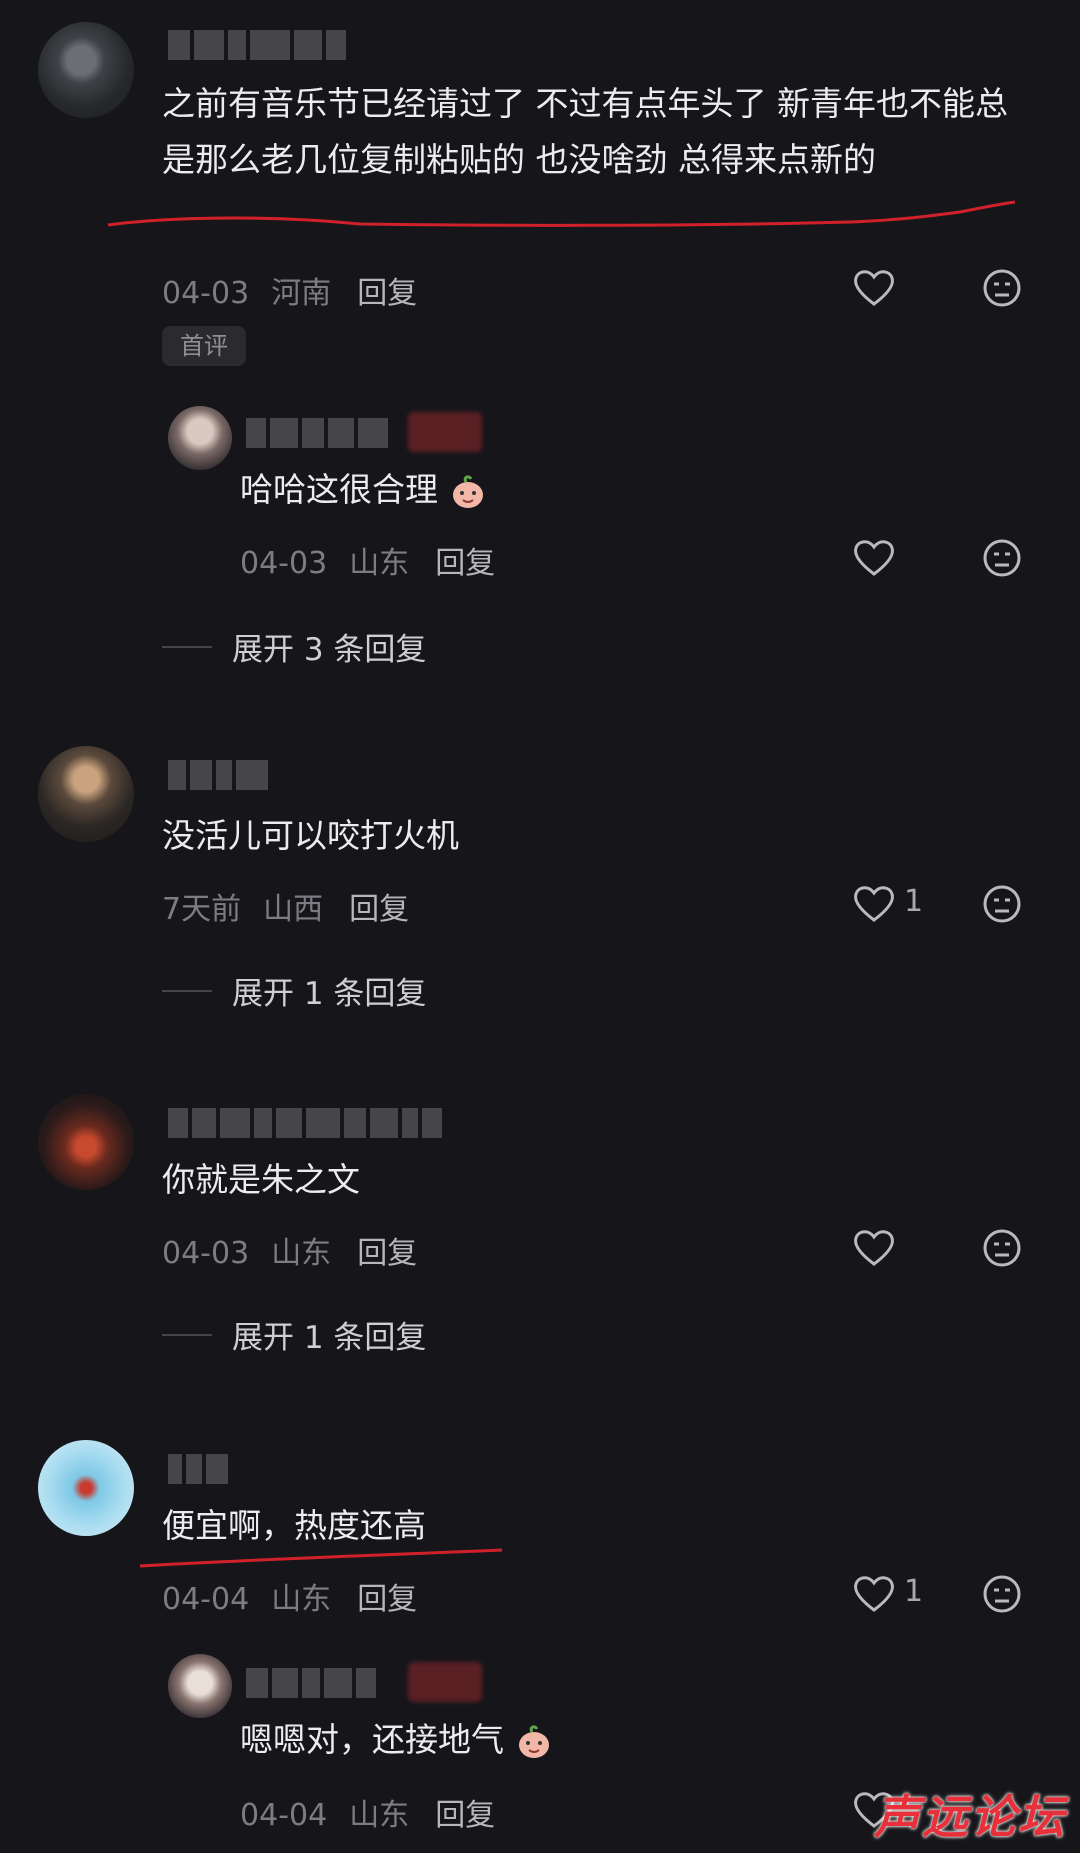  What do you see at coordinates (339, 489) in the screenshot?
I see `reply-text-content: 哈哈这很合理` at bounding box center [339, 489].